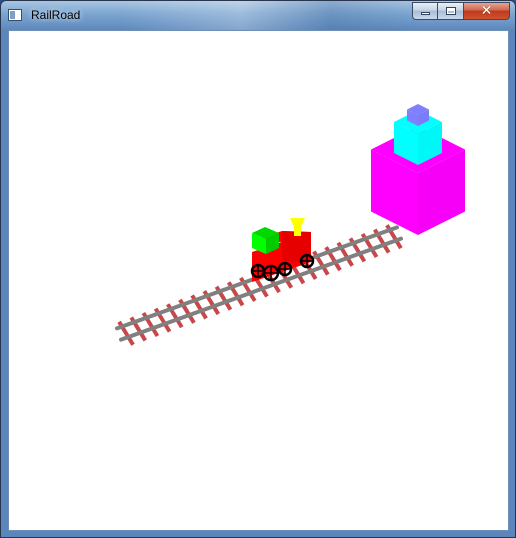  What do you see at coordinates (56, 15) in the screenshot?
I see `window-title: RailRoad` at bounding box center [56, 15].